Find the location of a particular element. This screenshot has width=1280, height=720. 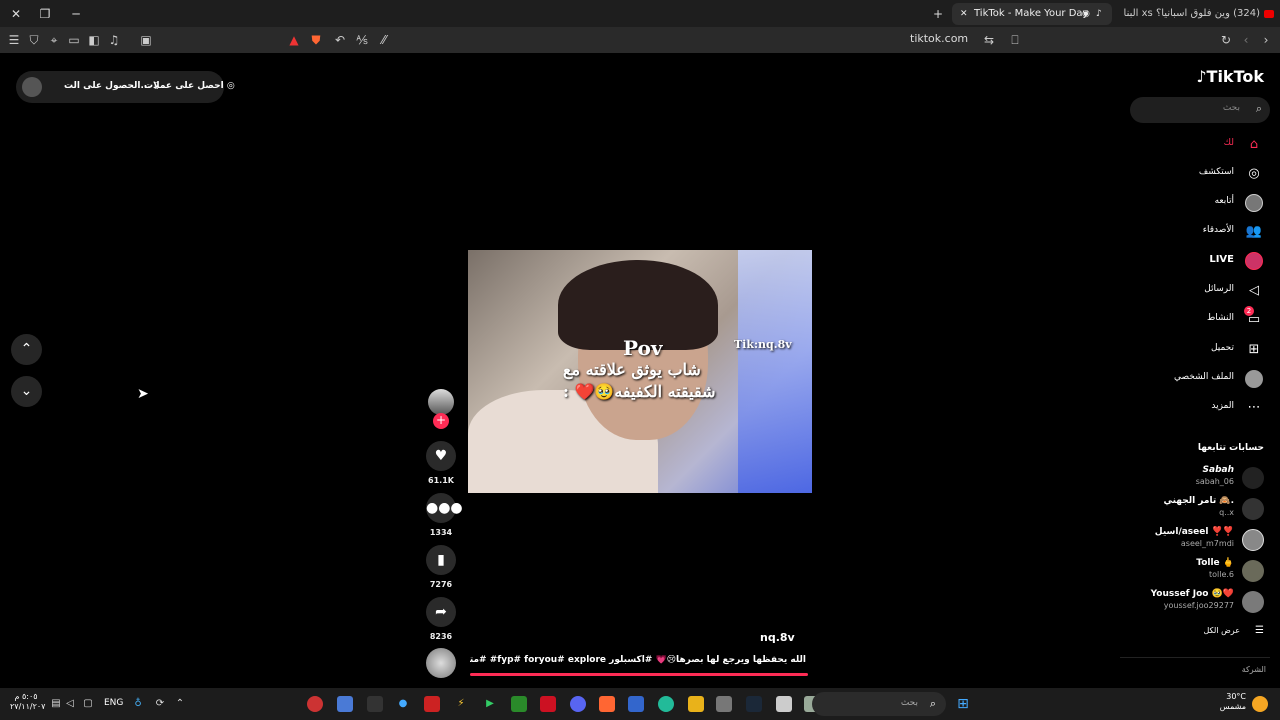

sidebar-item-activity: ▭ 2 النشاط is located at coordinates (1194, 318).